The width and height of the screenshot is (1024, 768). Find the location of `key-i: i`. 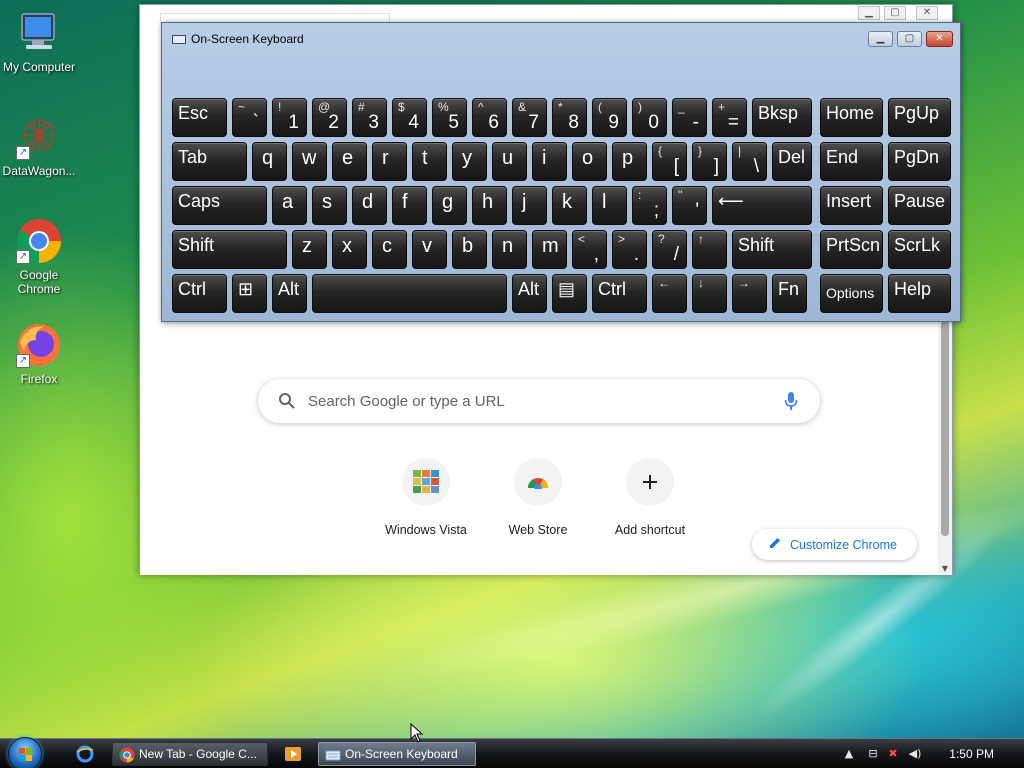

key-i: i is located at coordinates (549, 161).